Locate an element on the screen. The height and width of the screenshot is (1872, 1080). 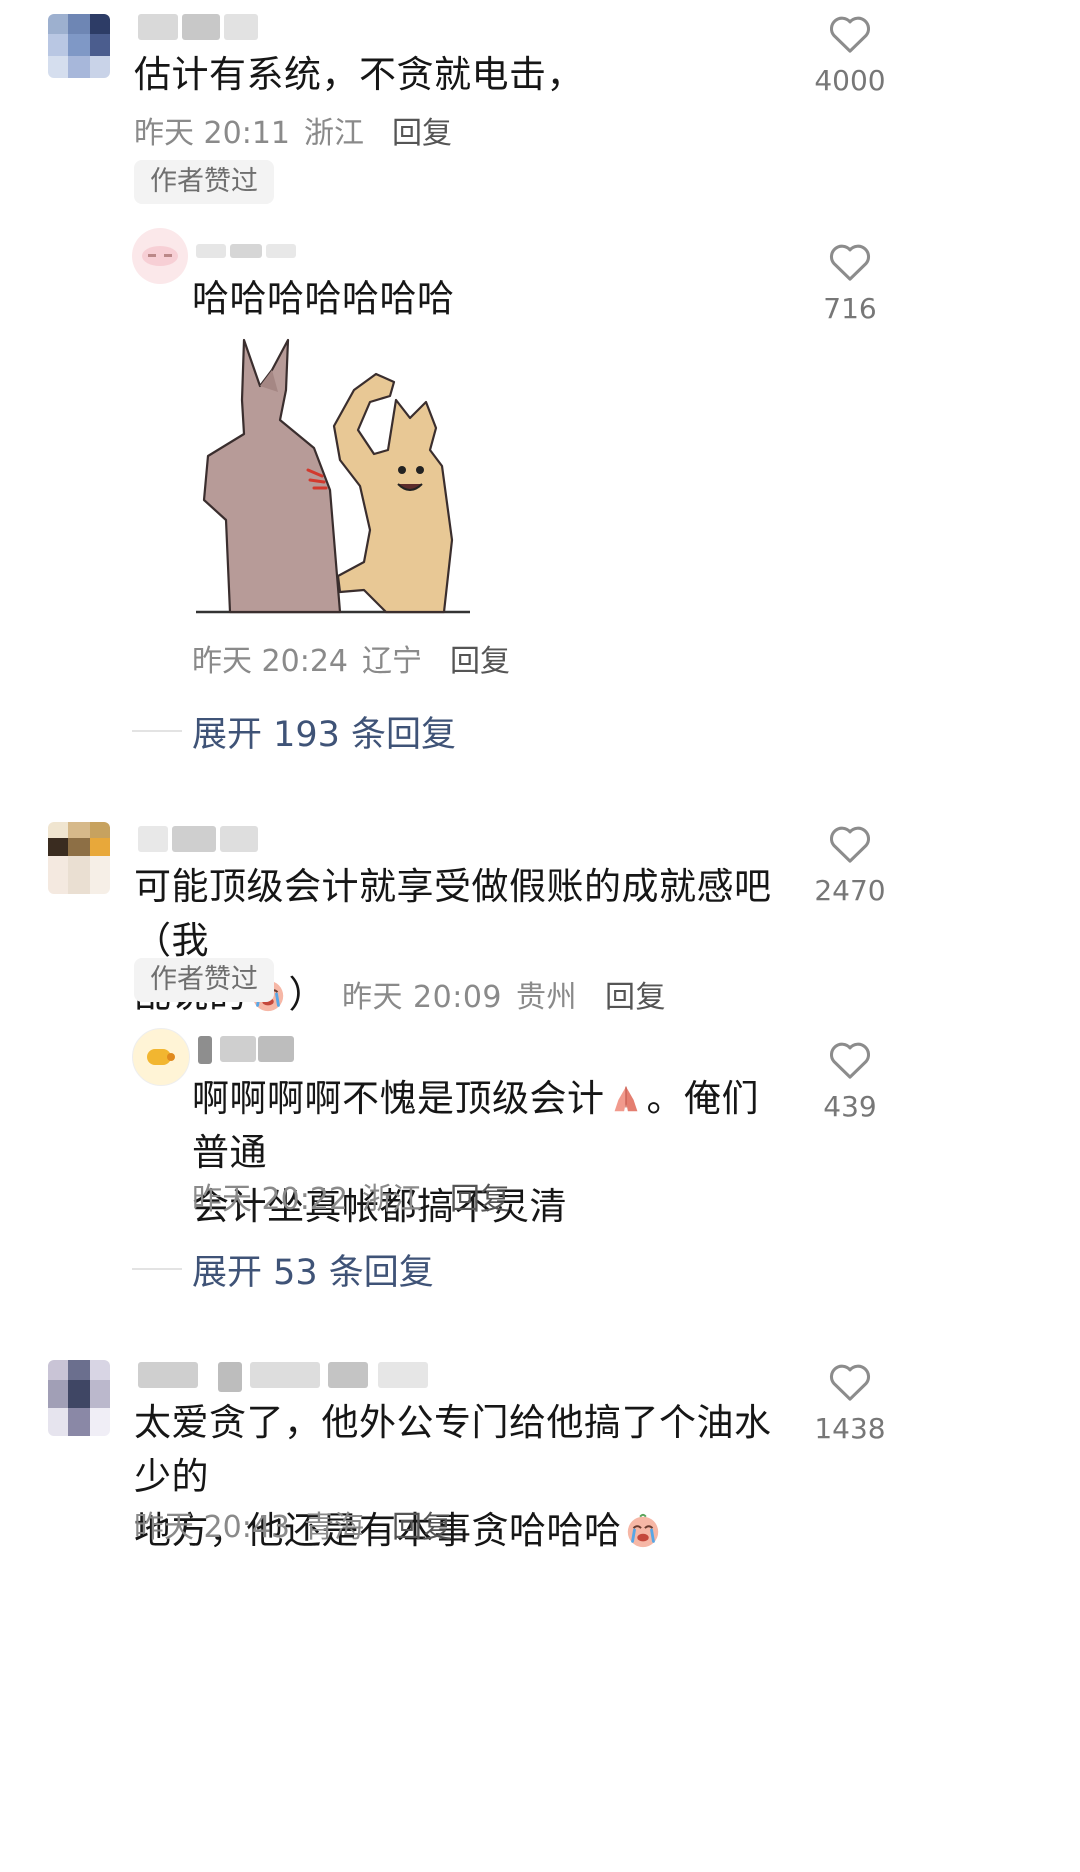
comment-meta: 昨天 20:09 贵州 回复 is located at coordinates (504, 997).